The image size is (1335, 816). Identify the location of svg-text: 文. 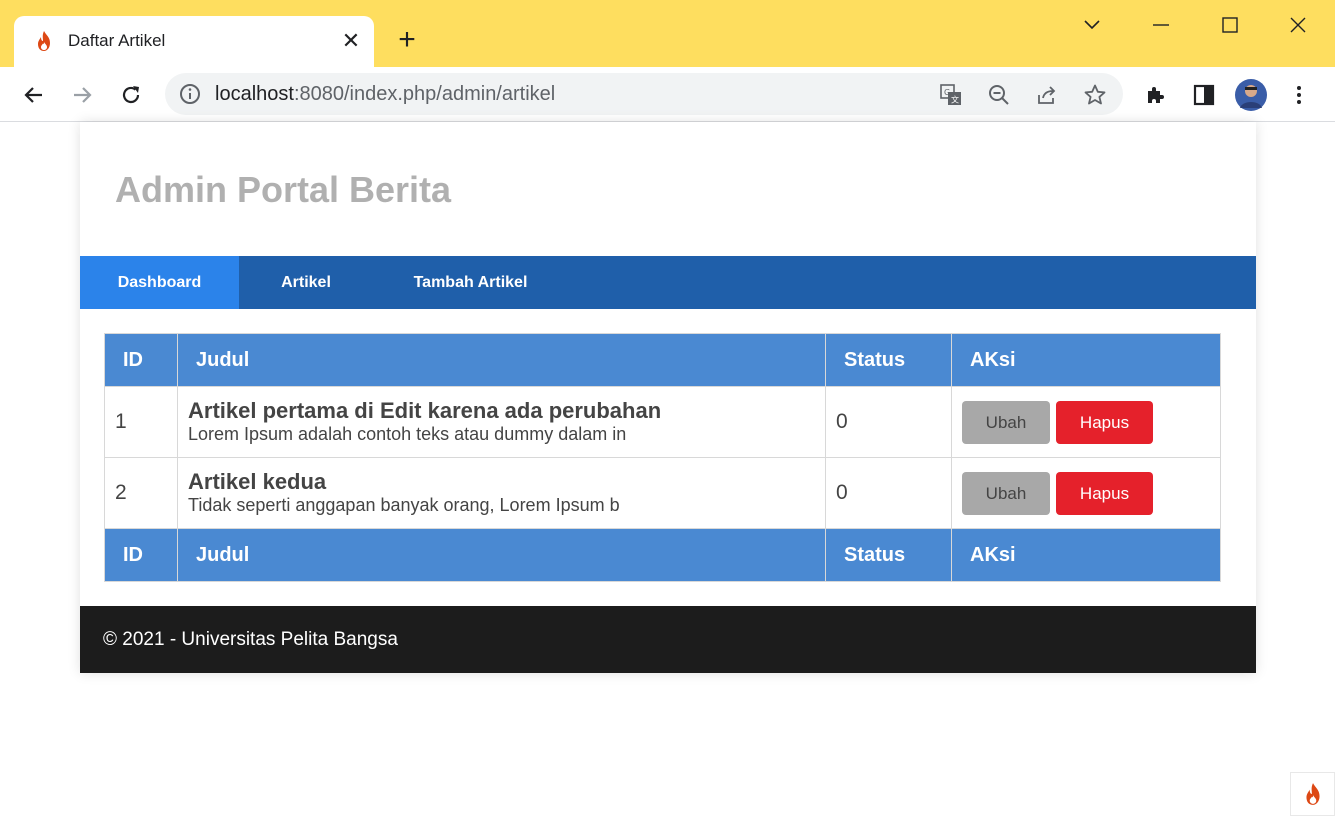
(955, 100).